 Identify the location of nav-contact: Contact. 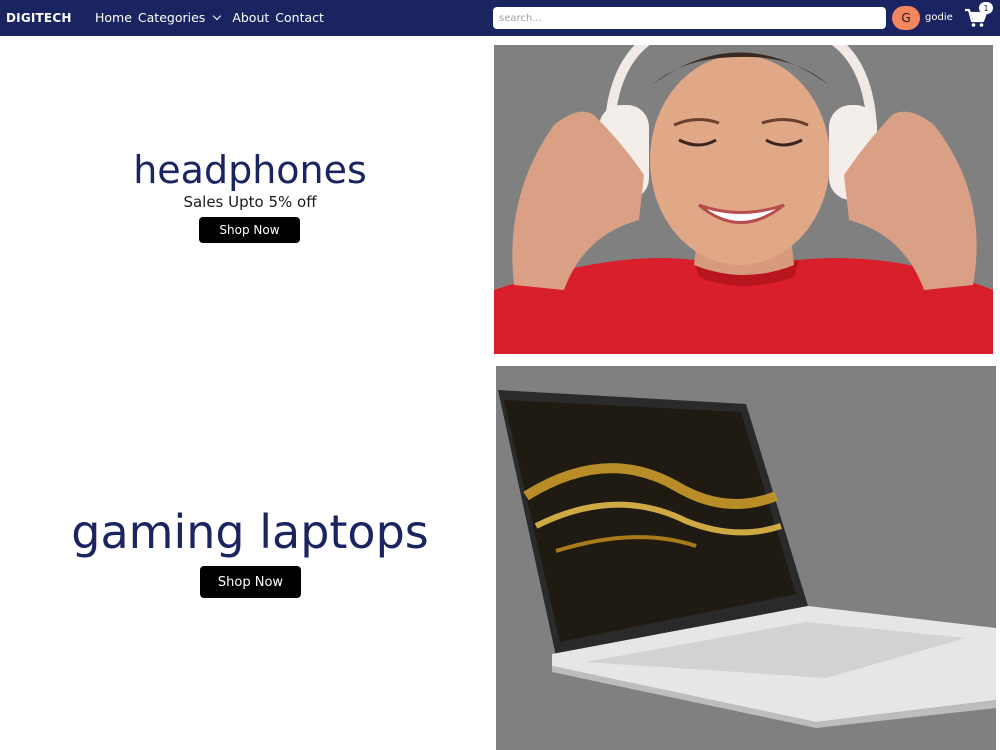
(299, 17).